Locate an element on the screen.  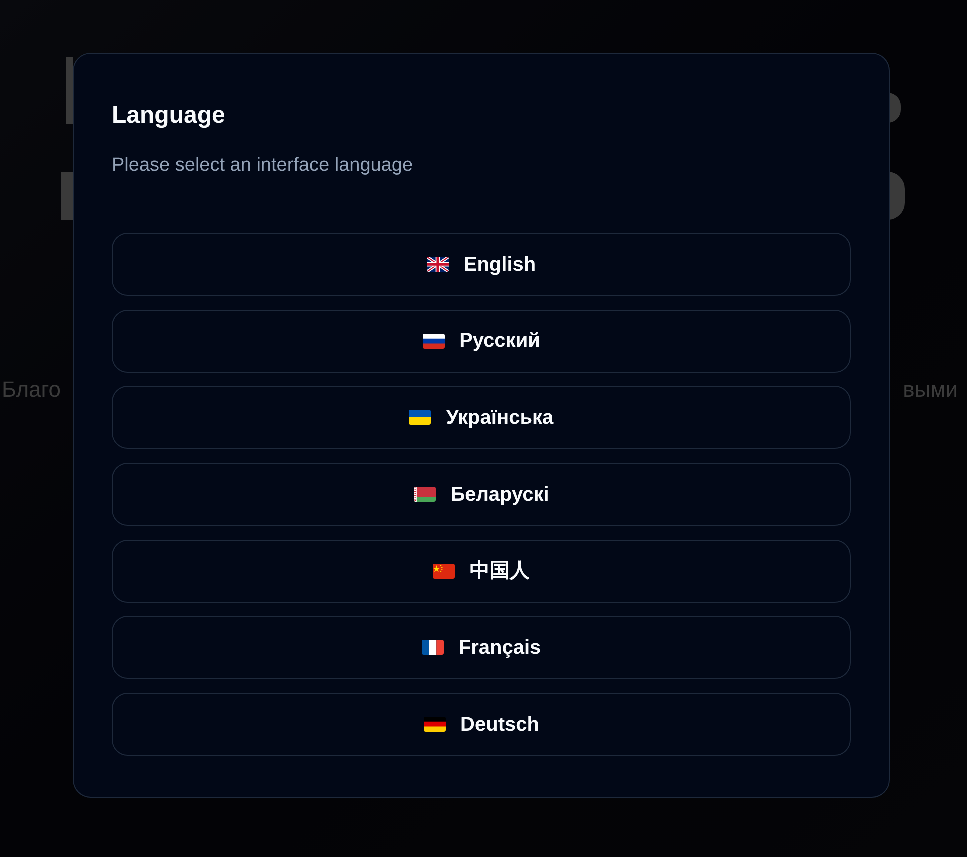
language-option-button: Беларускі is located at coordinates (481, 494).